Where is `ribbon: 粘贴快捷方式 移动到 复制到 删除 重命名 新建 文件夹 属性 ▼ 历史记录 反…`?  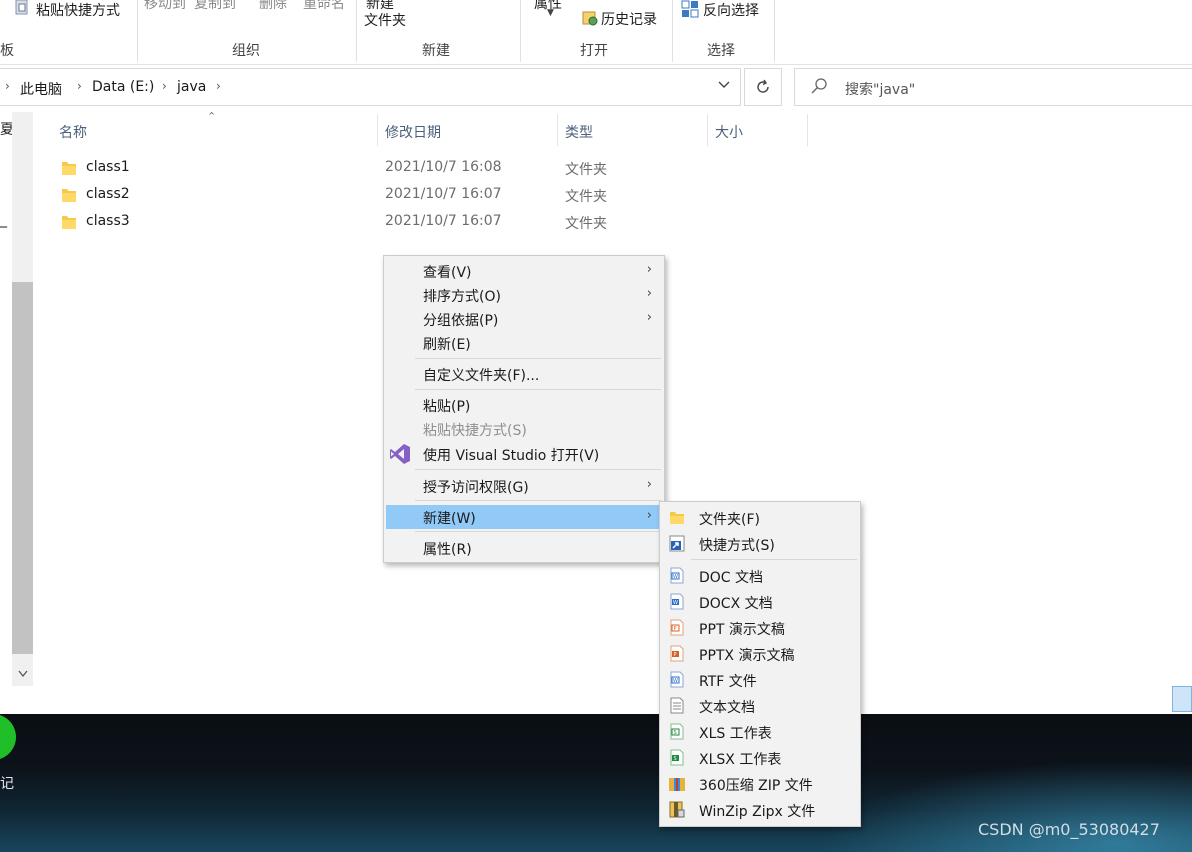
ribbon: 粘贴快捷方式 移动到 复制到 删除 重命名 新建 文件夹 属性 ▼ 历史记录 反… is located at coordinates (596, 32).